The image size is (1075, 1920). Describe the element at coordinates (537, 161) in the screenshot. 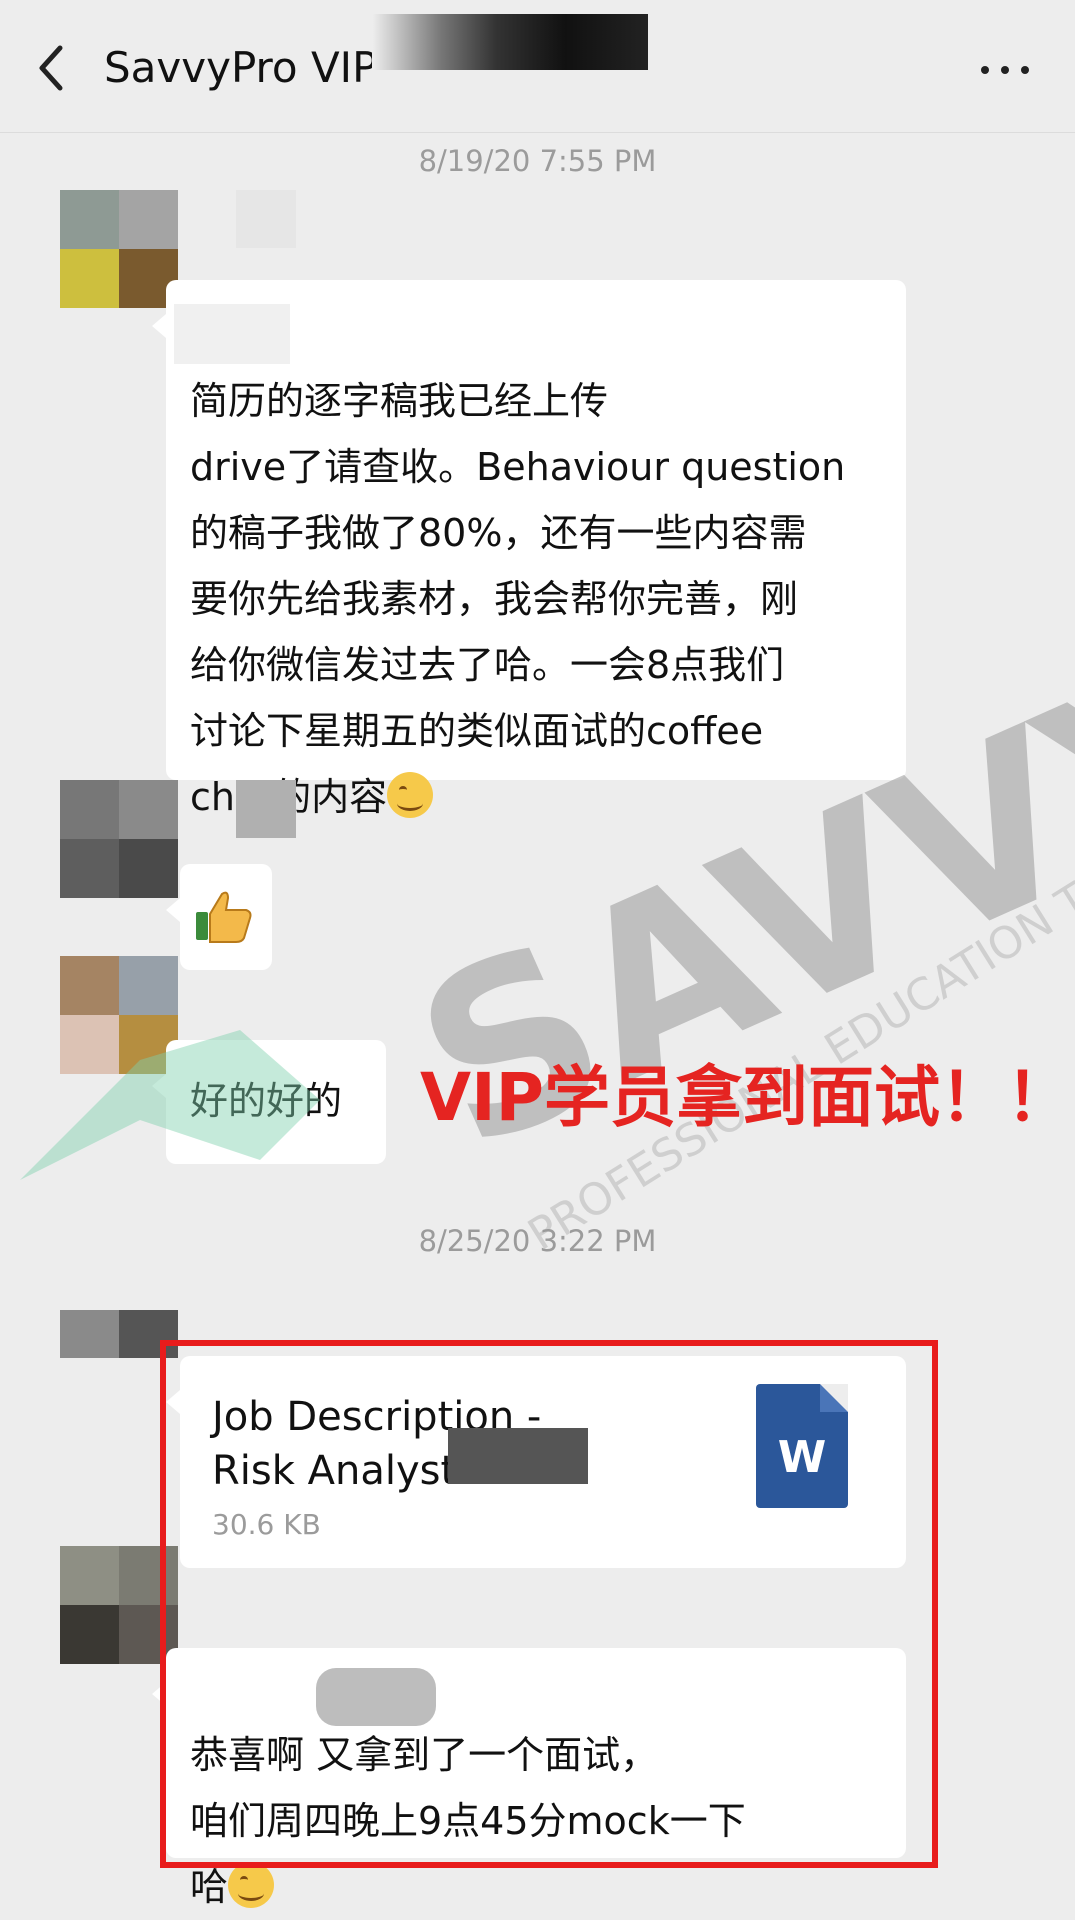

I see `timestamp: 8/19/20 7:55 PM` at that location.